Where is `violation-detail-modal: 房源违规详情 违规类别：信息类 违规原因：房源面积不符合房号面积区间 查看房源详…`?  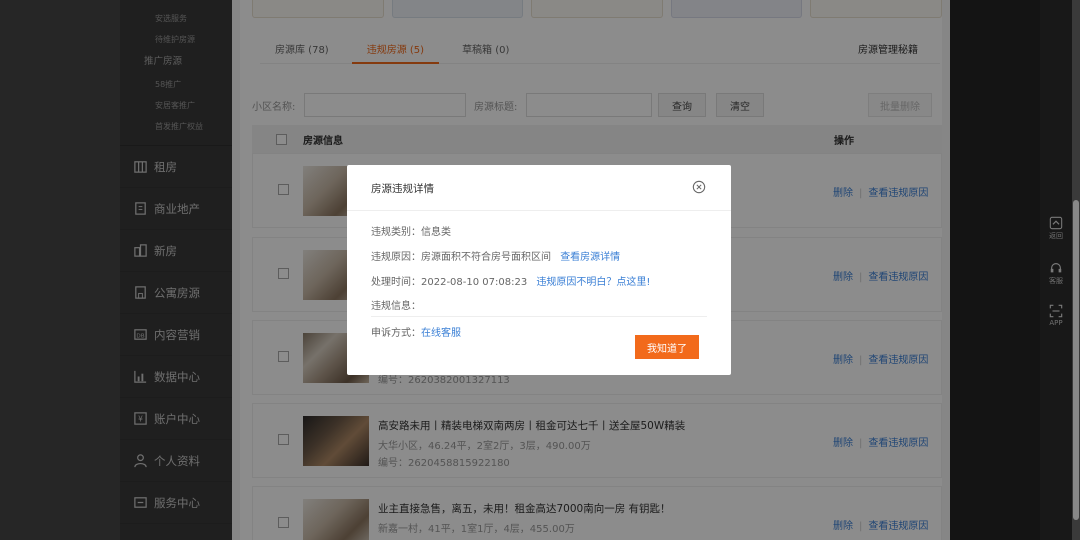 violation-detail-modal: 房源违规详情 违规类别：信息类 违规原因：房源面积不符合房号面积区间 查看房源详… is located at coordinates (539, 270).